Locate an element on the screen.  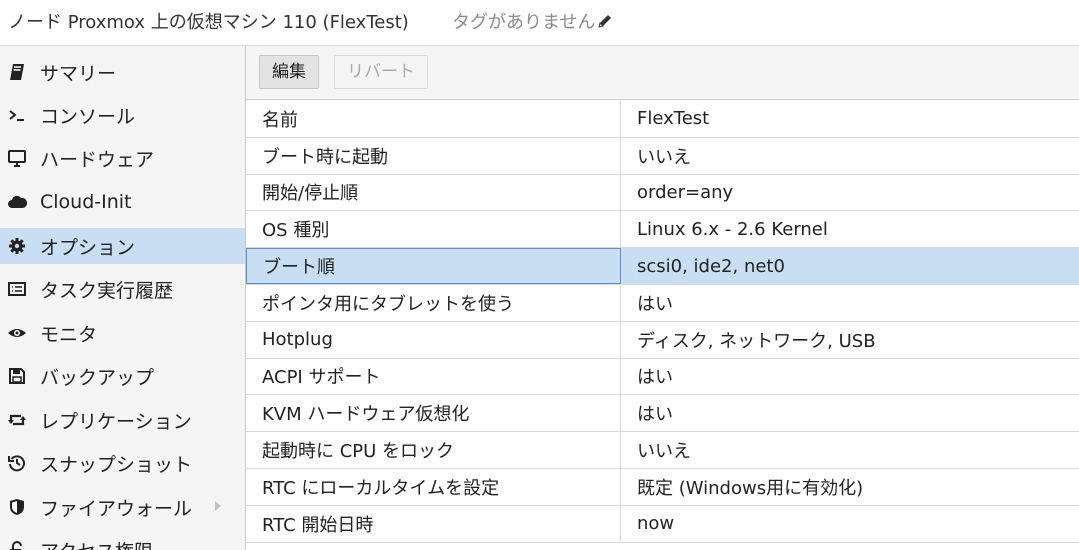
expand-arrow-icon is located at coordinates (218, 506).